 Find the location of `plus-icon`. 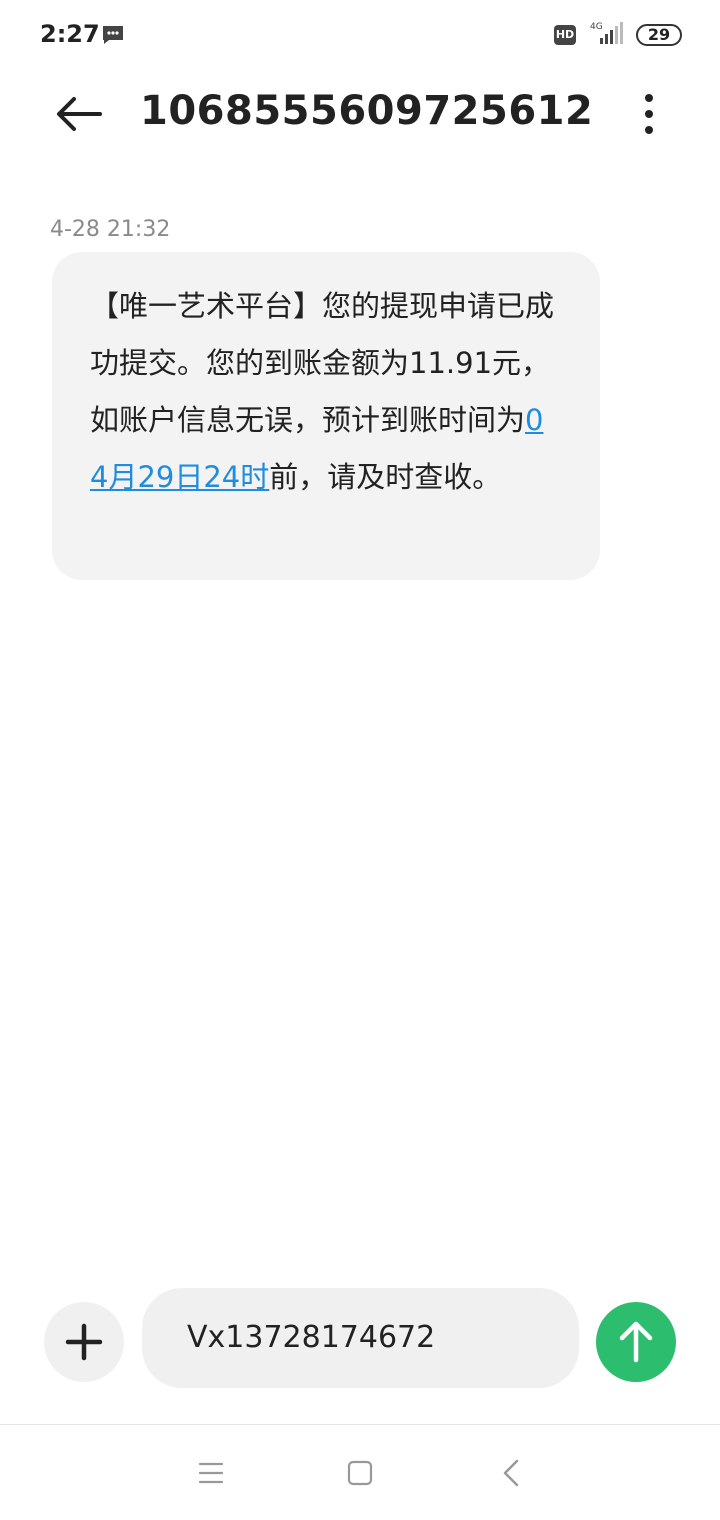

plus-icon is located at coordinates (84, 1342).